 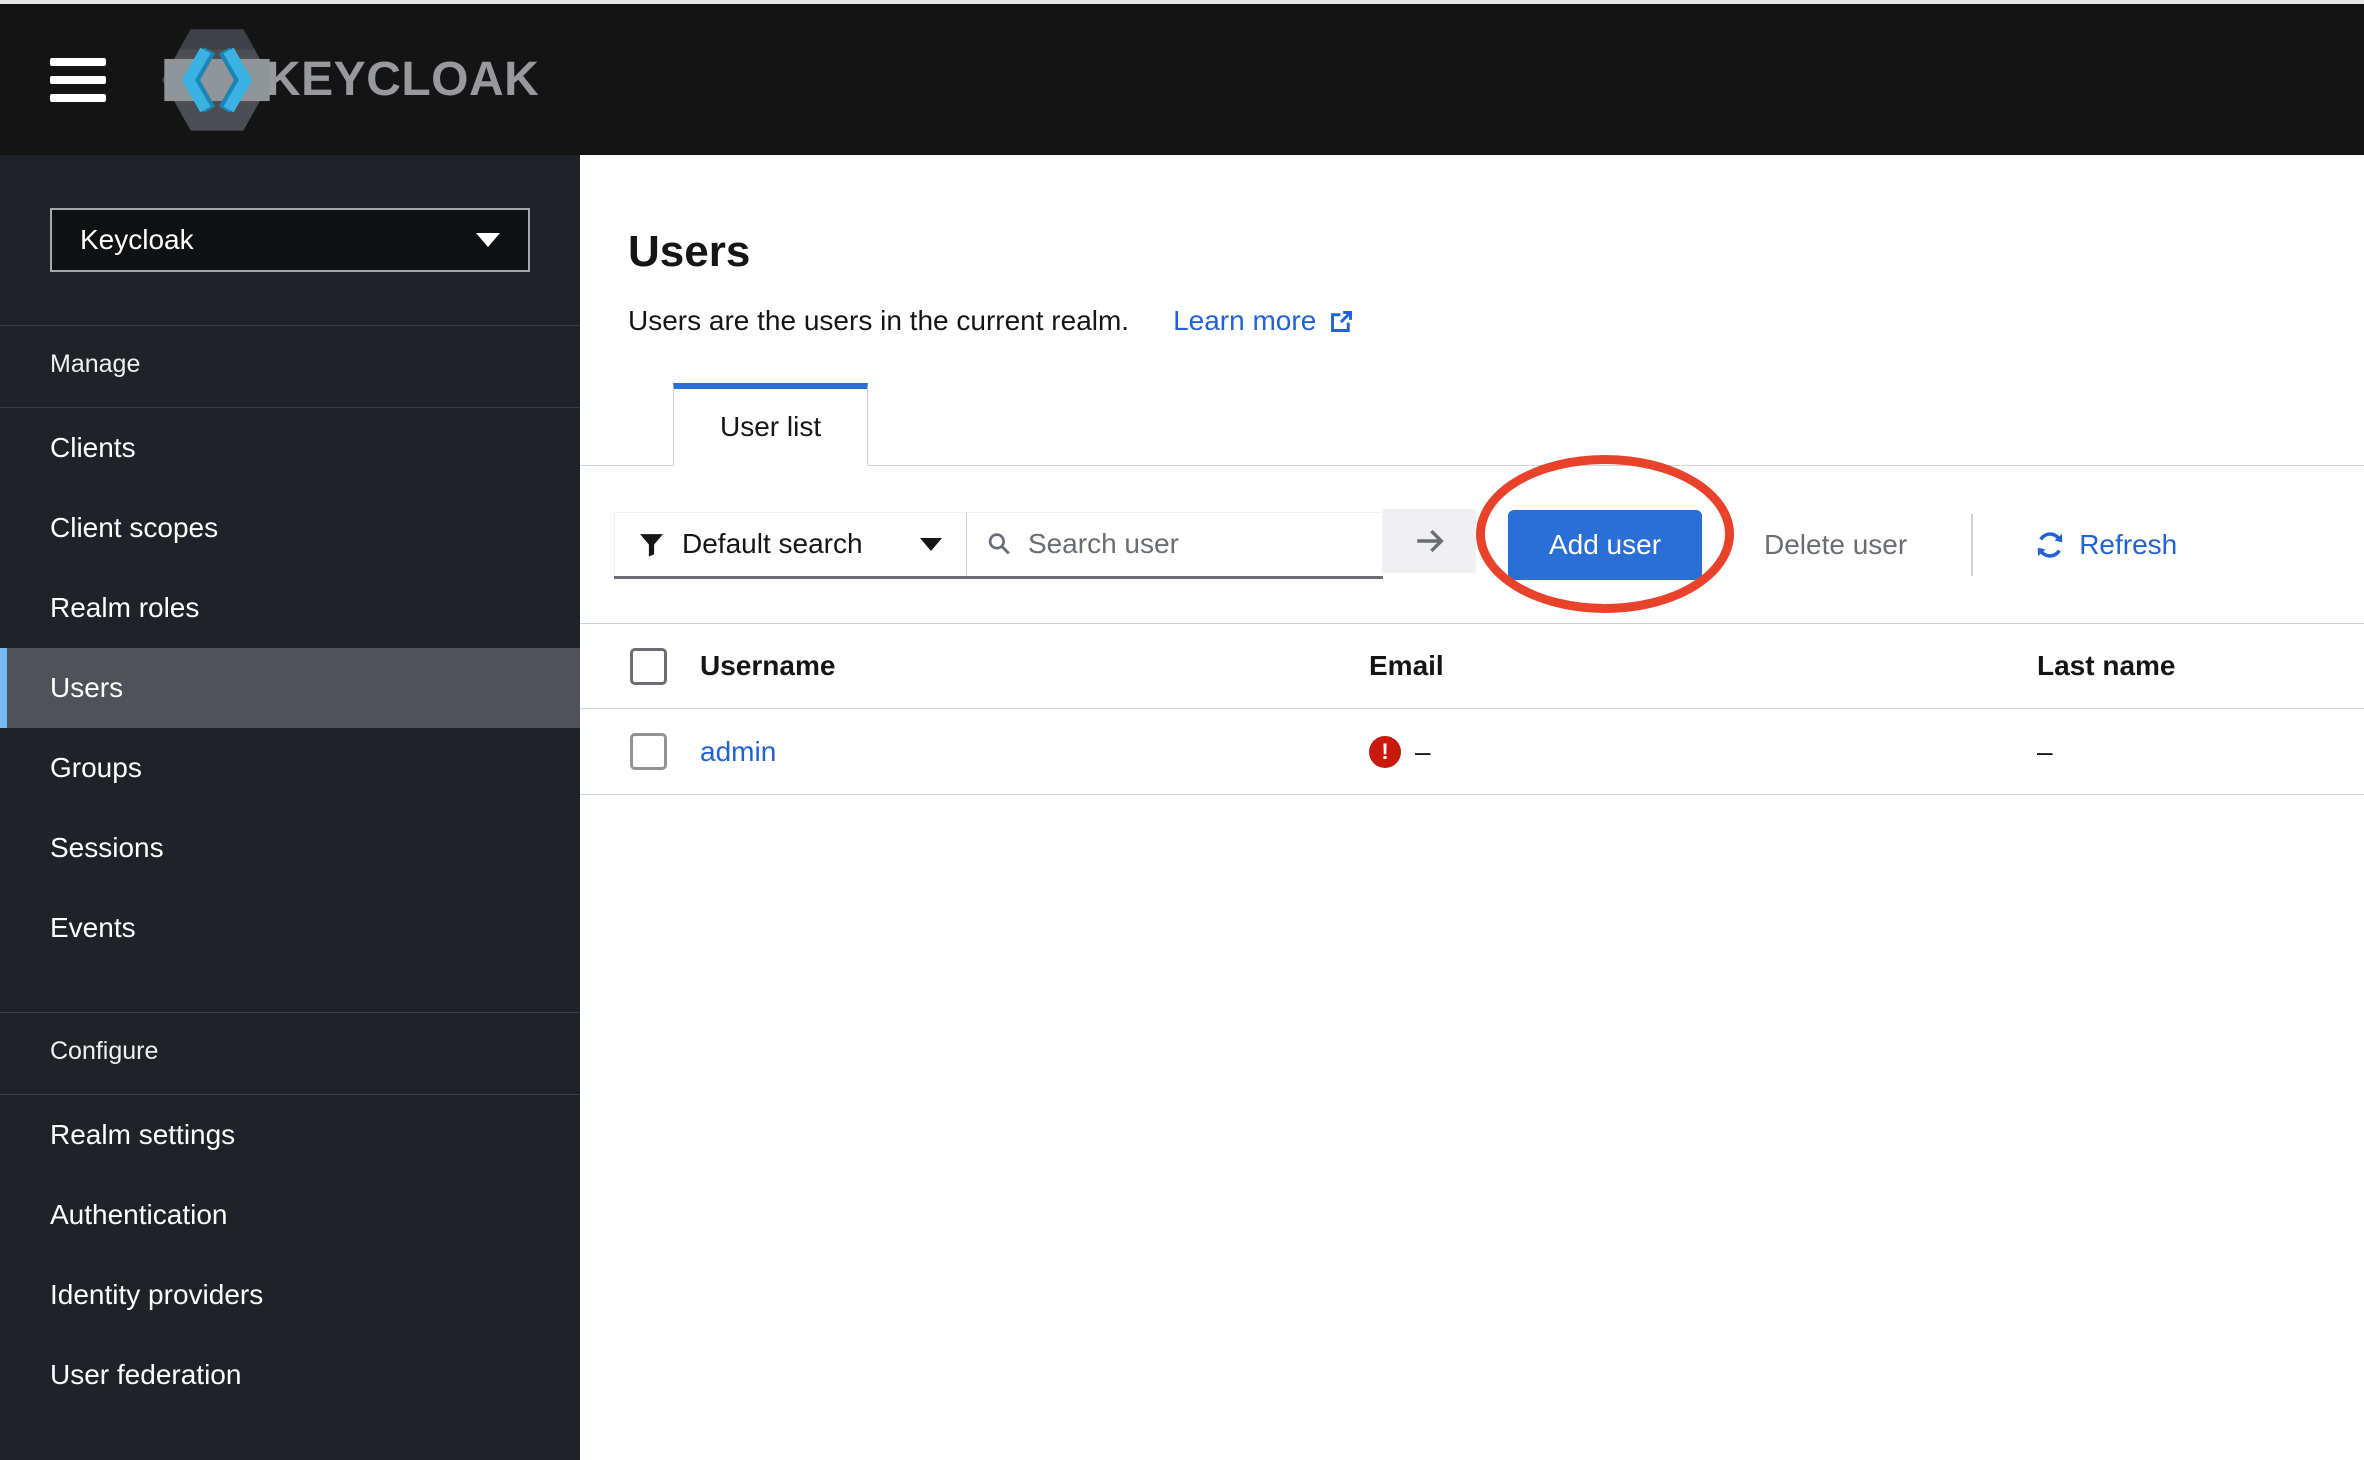 I want to click on table-header-row: Username Email Last name, so click(x=1472, y=666).